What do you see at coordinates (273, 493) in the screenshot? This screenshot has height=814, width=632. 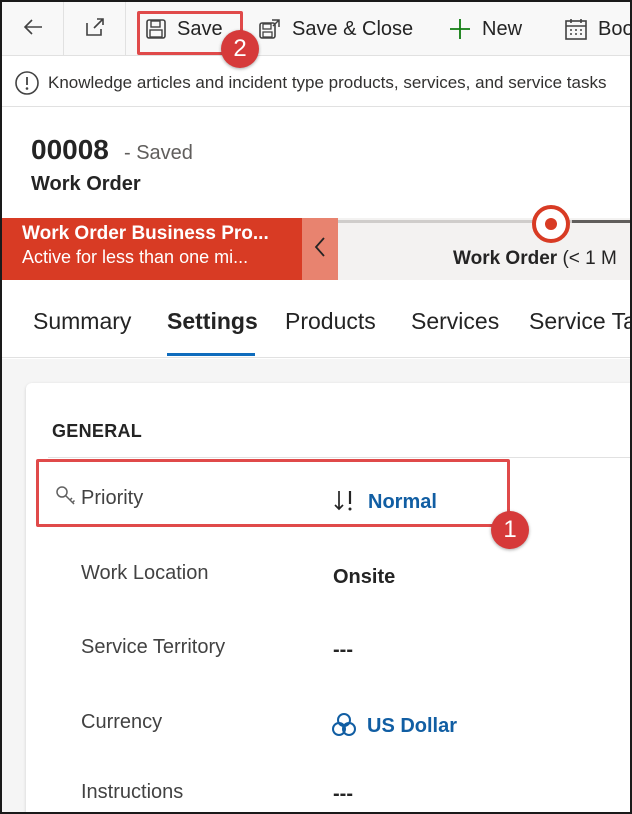 I see `priority-highlight-box` at bounding box center [273, 493].